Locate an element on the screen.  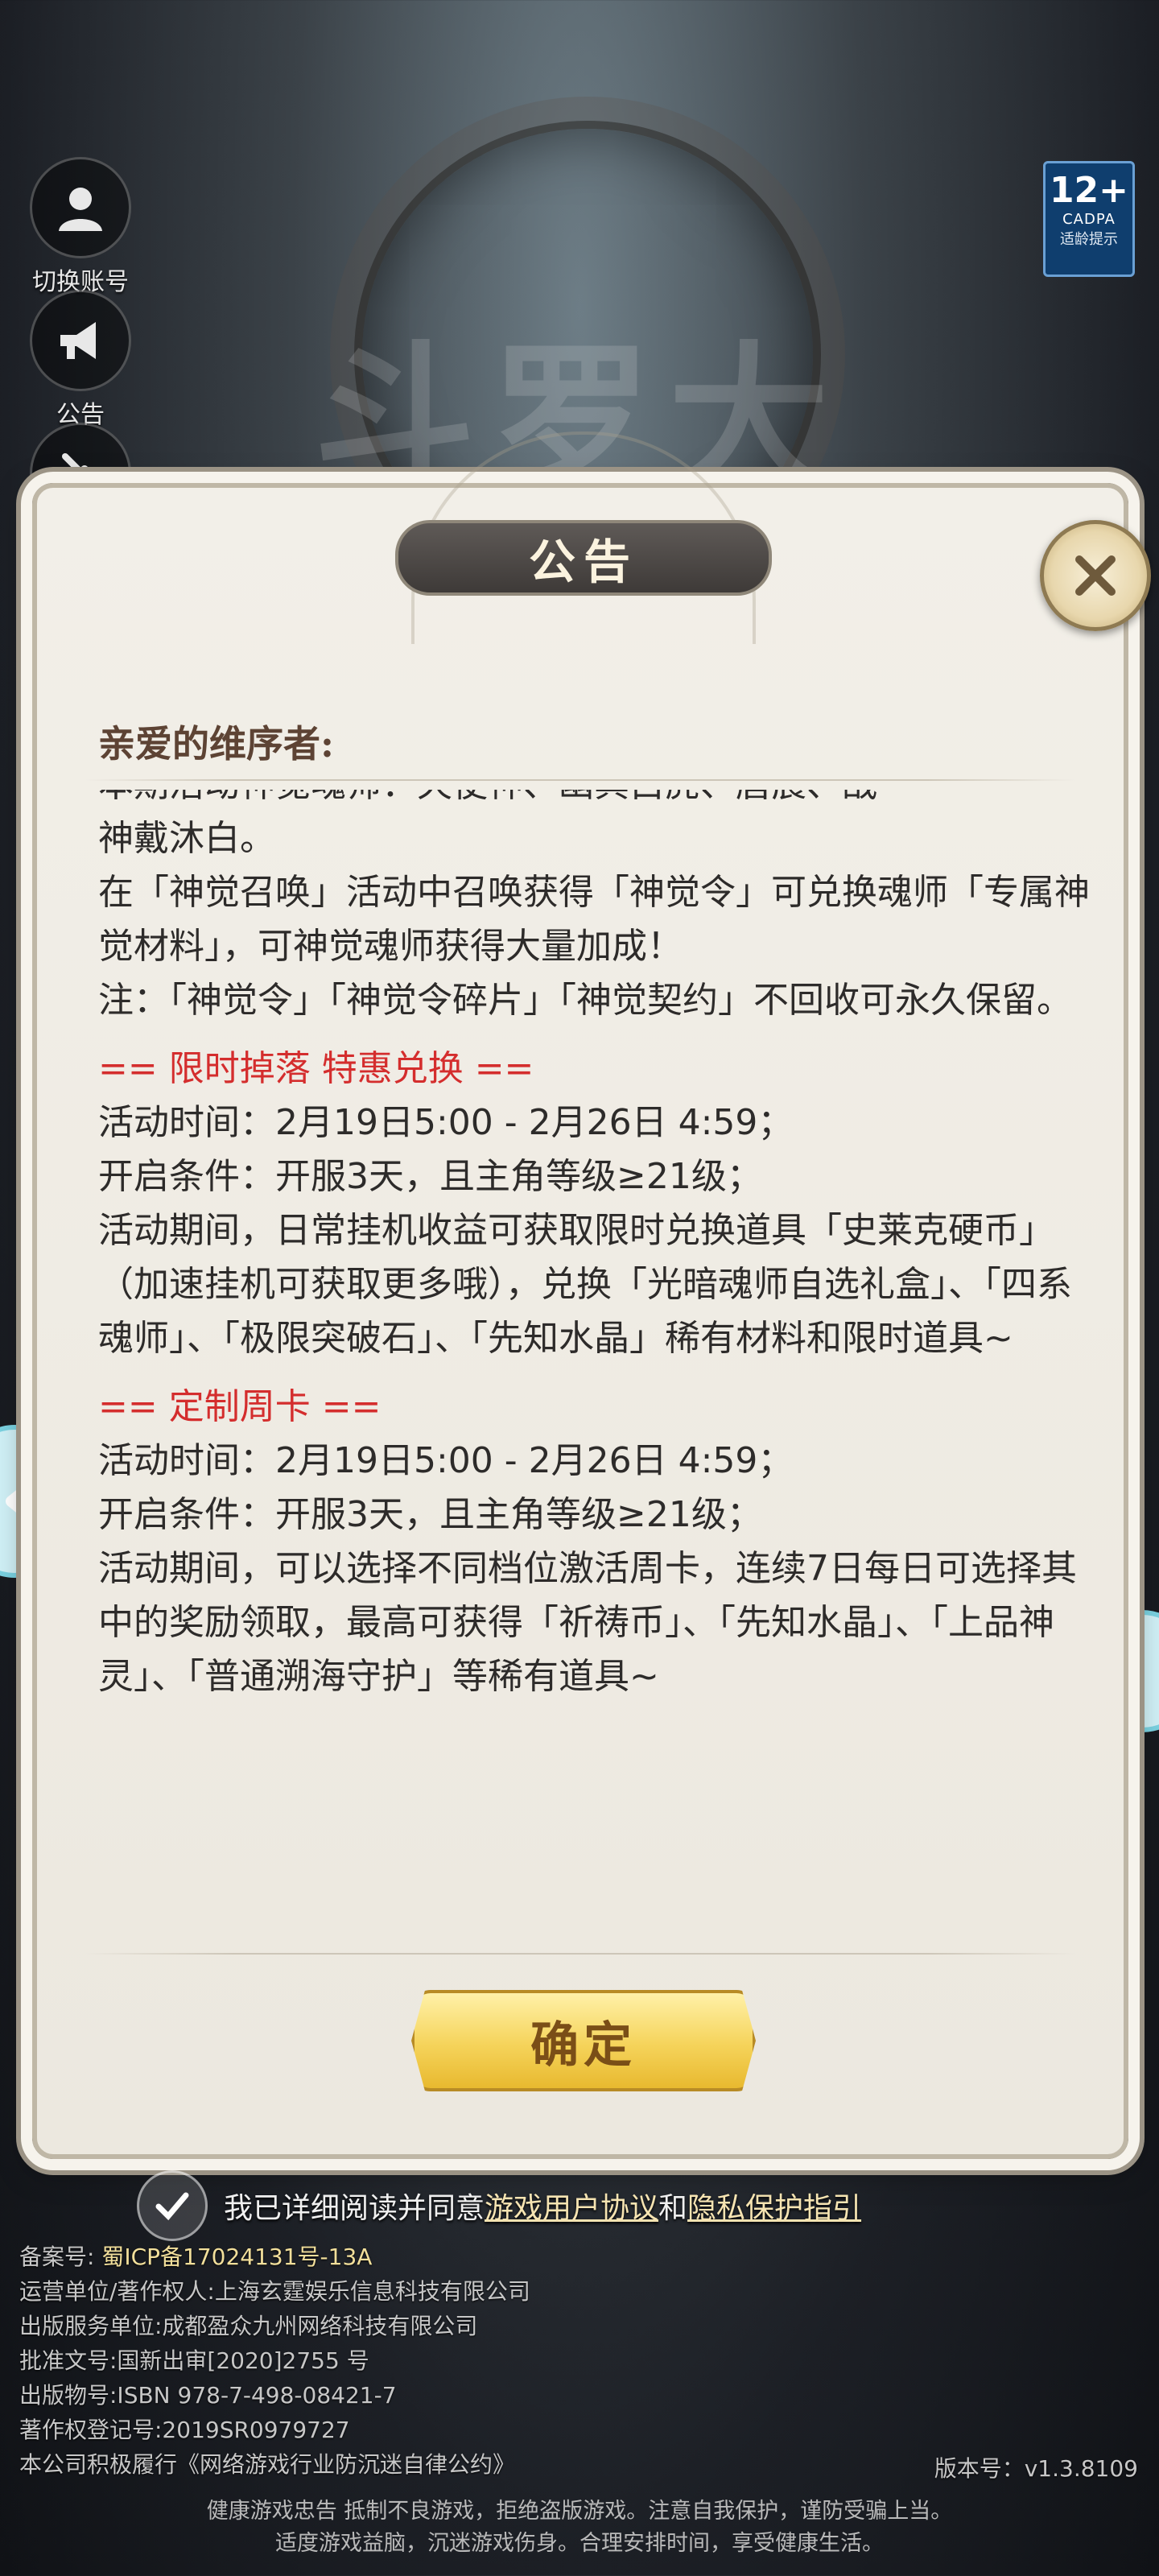
agreement-row: 我已详细阅读并同意游戏用户协议和隐私保护指引 is located at coordinates (499, 2205).